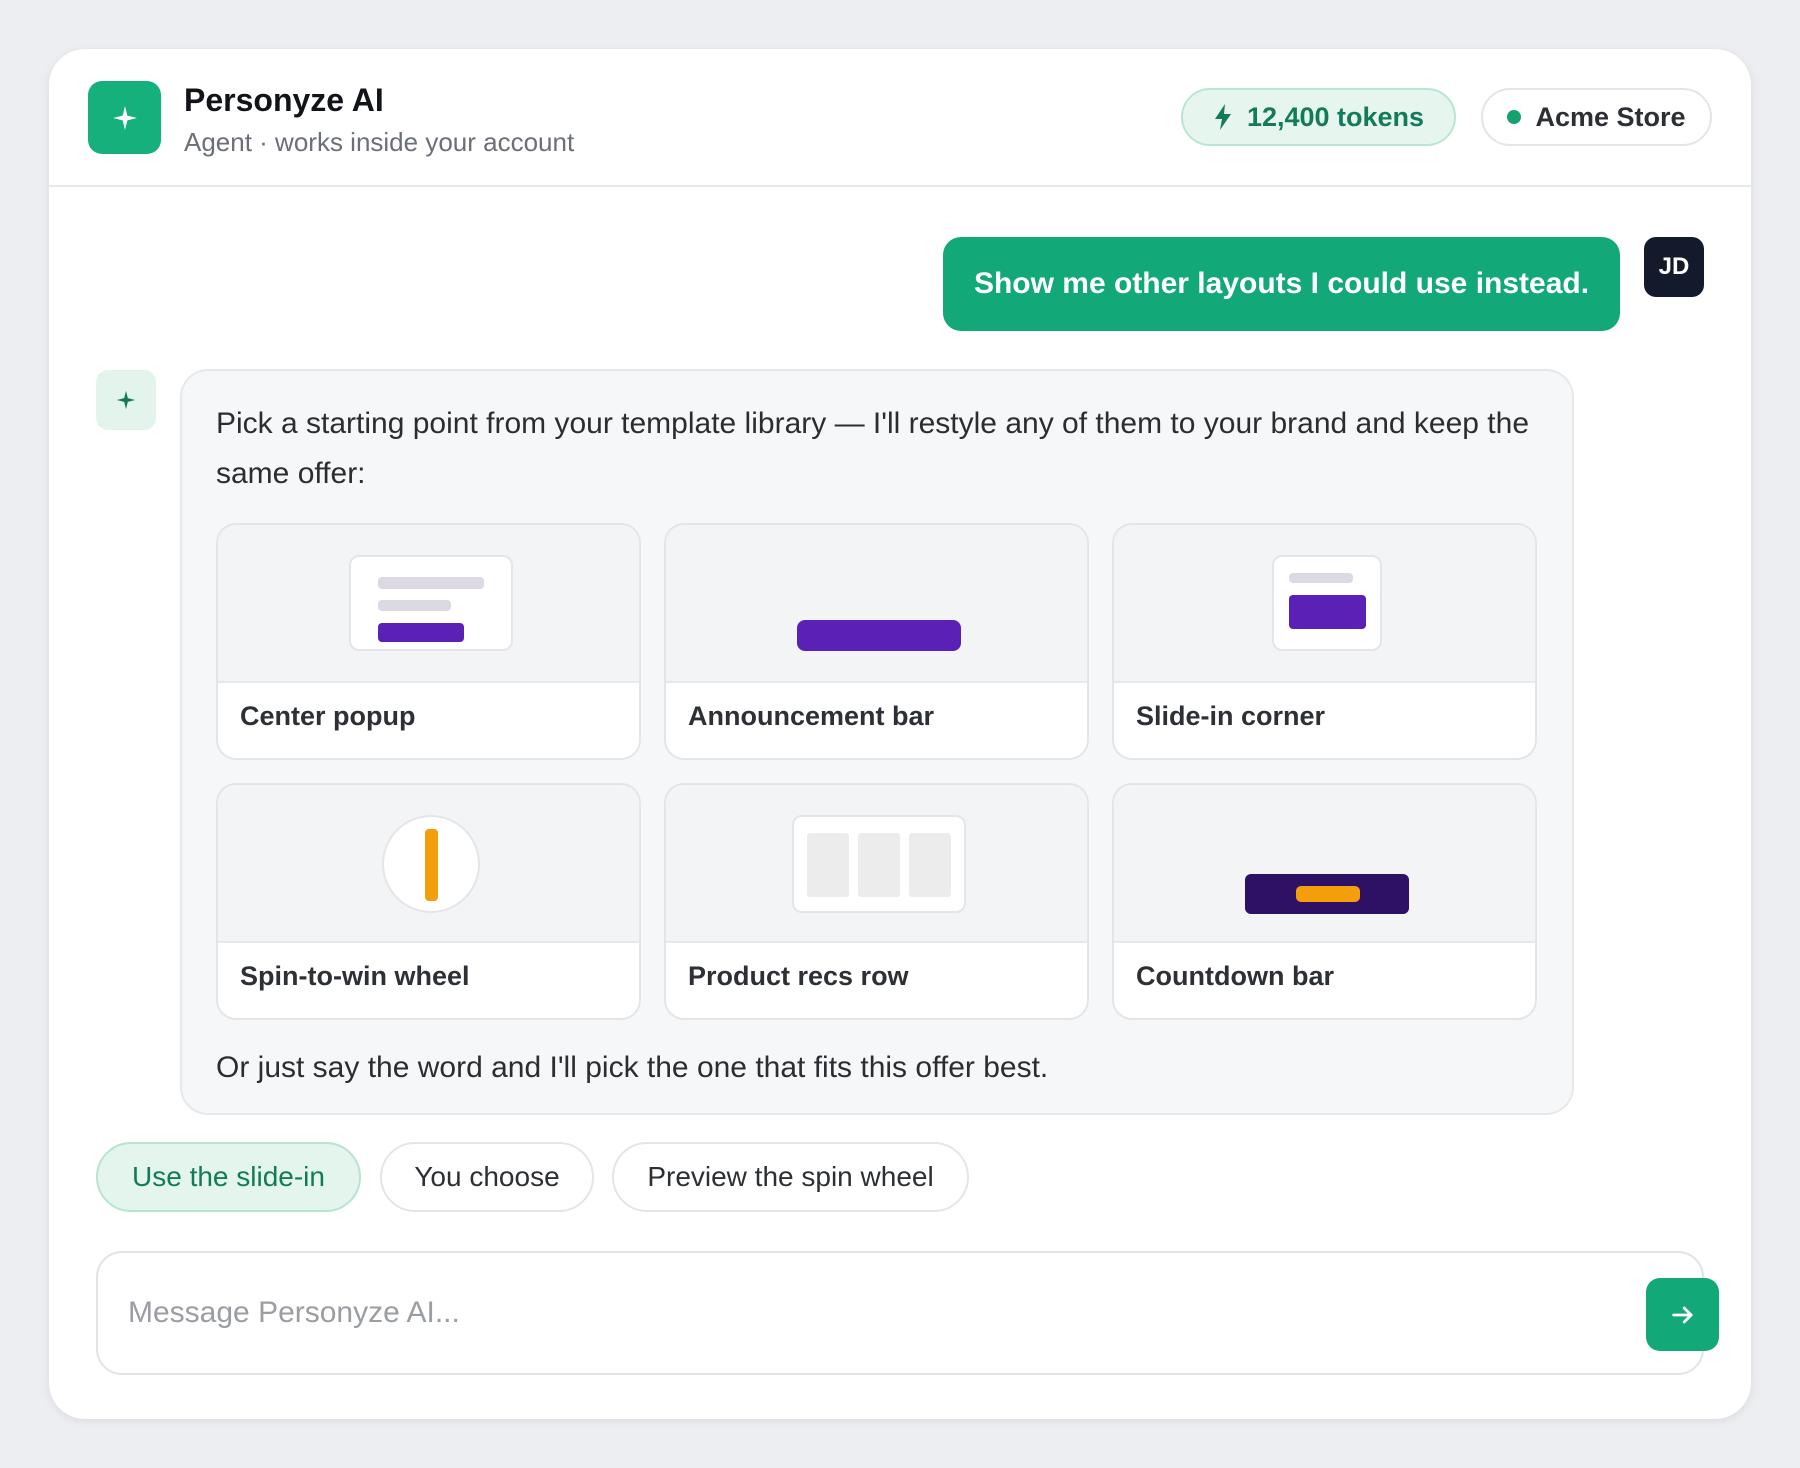 The width and height of the screenshot is (1800, 1468). Describe the element at coordinates (284, 100) in the screenshot. I see `app-title: Personyze AI` at that location.